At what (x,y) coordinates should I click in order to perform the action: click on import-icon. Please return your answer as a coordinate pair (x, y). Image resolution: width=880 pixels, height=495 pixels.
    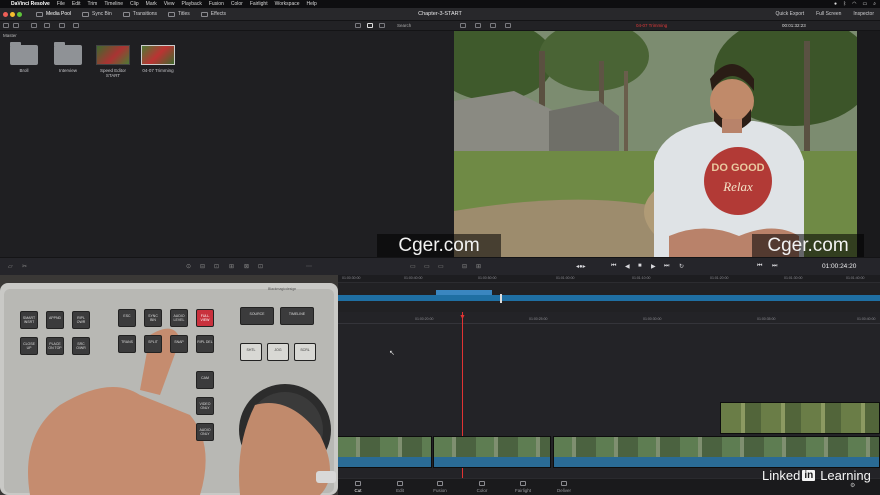
    Looking at the image, I should click on (34, 25).